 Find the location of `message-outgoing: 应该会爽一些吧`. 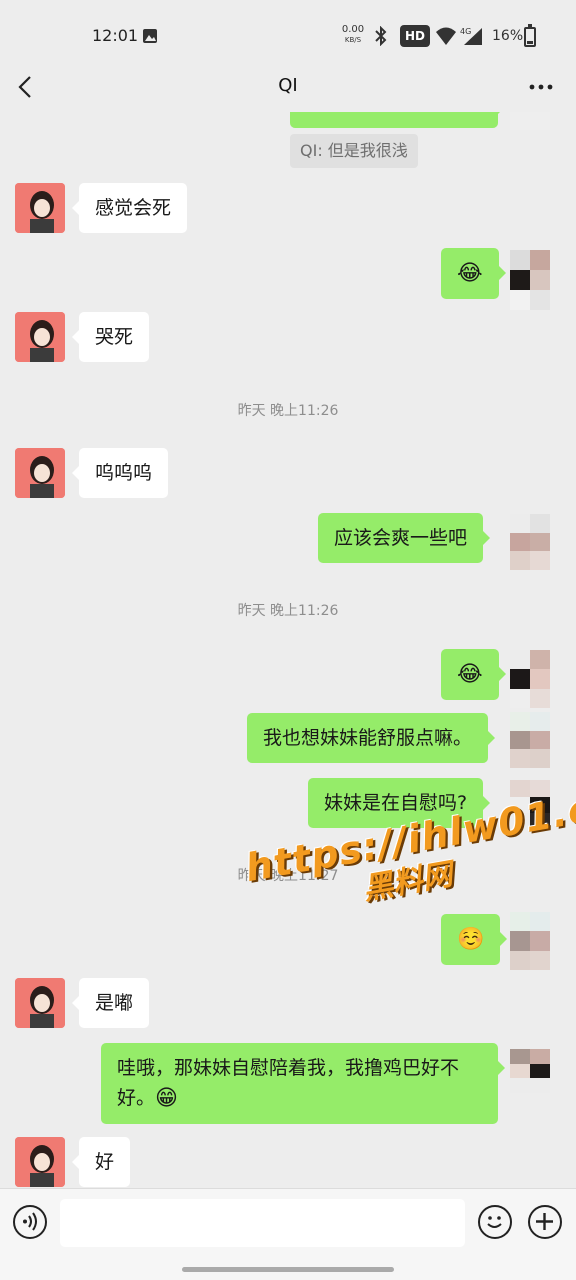

message-outgoing: 应该会爽一些吧 is located at coordinates (404, 538).